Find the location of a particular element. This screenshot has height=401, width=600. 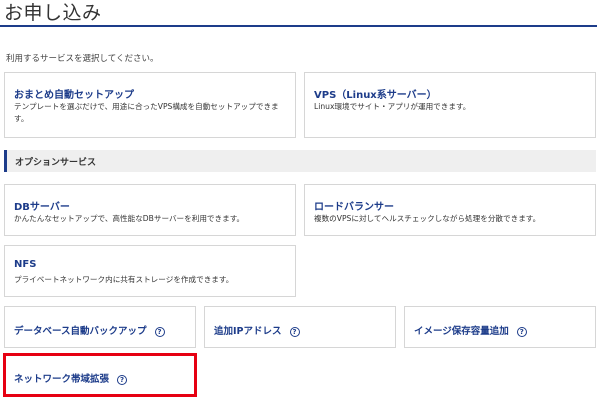

addon-title: 追加IPアドレス is located at coordinates (248, 331).